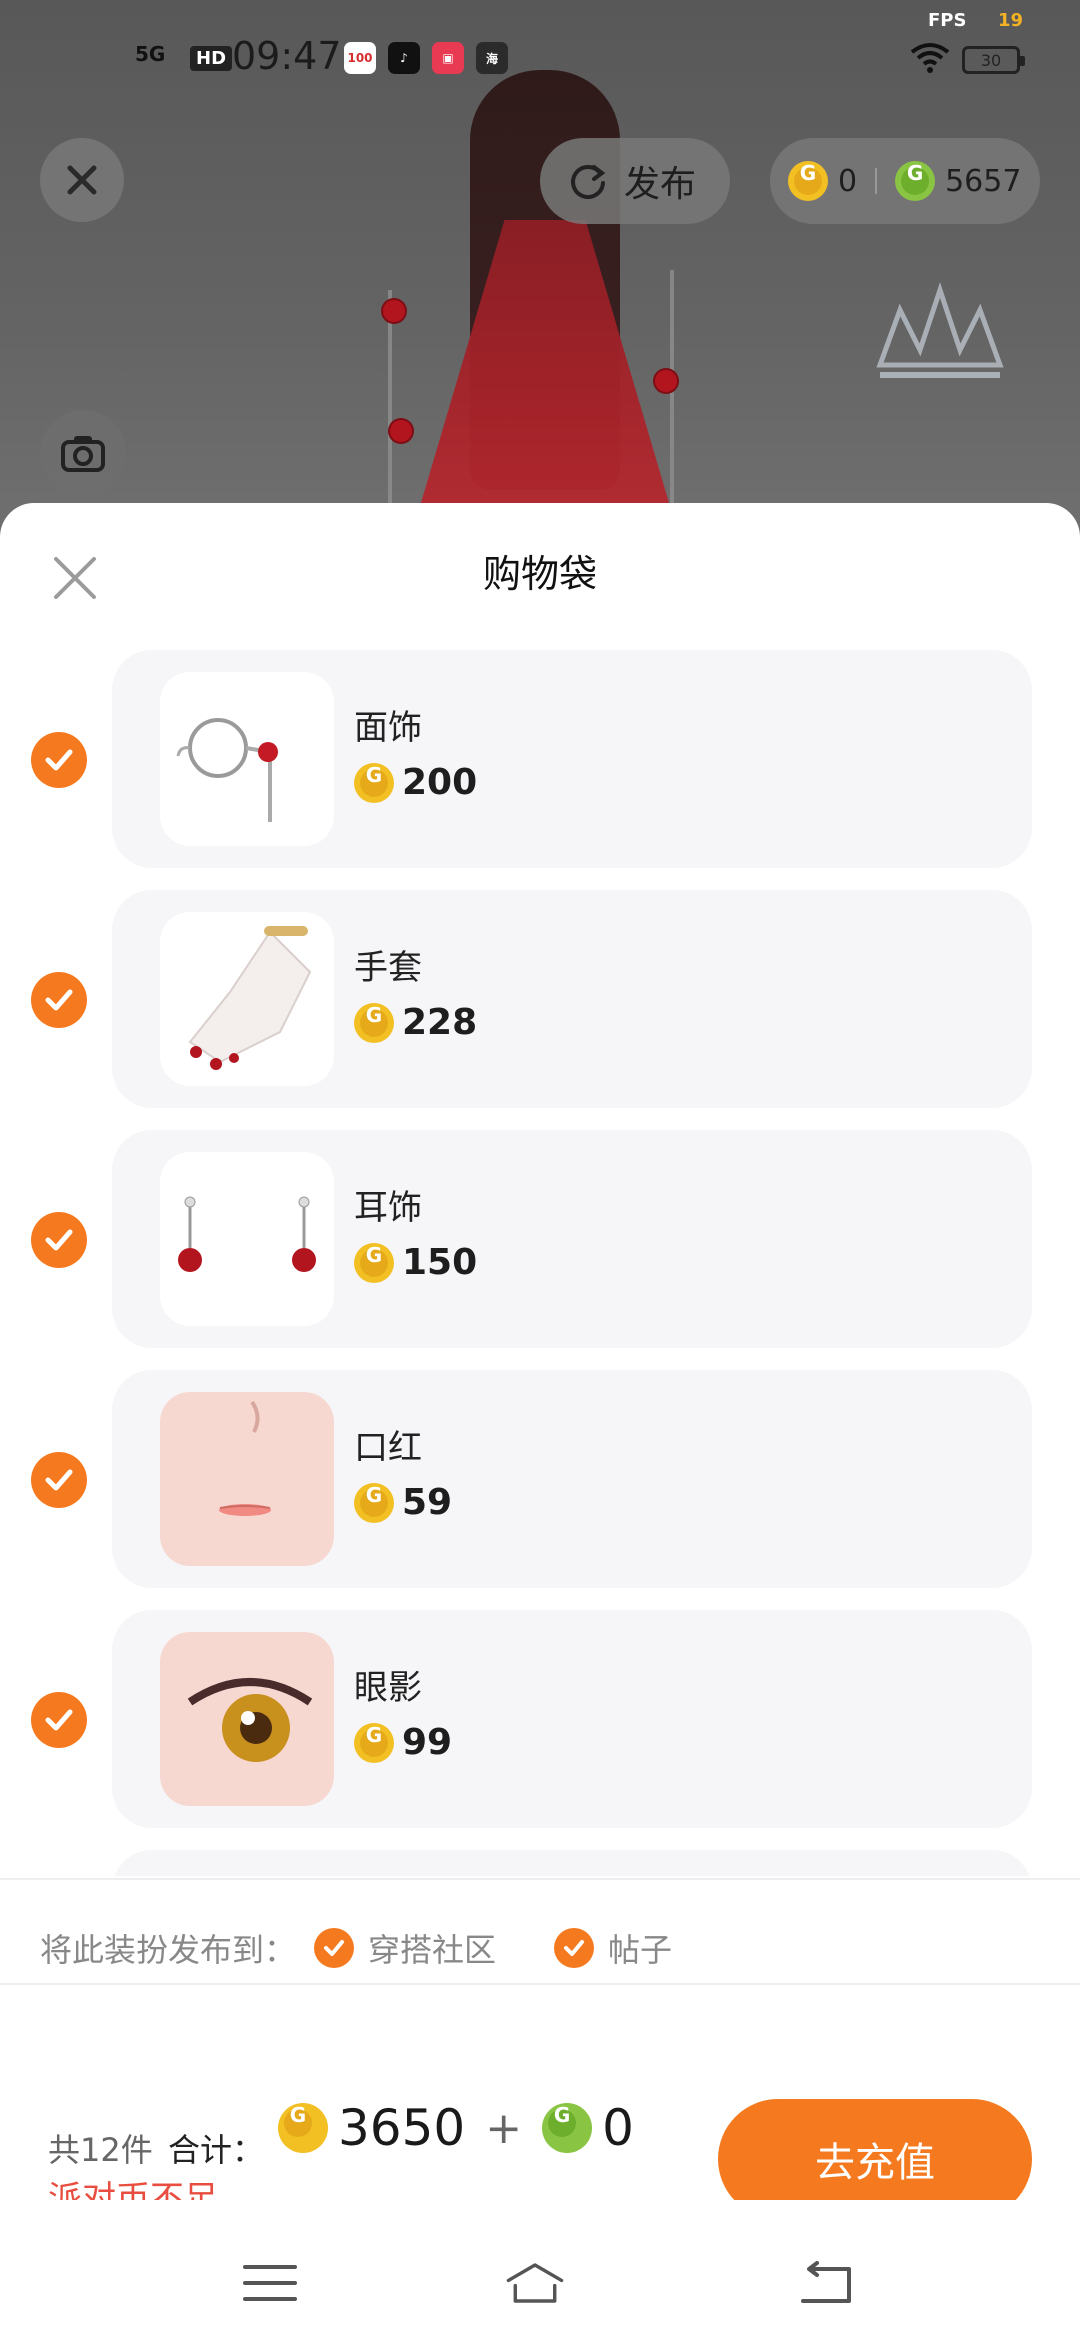  What do you see at coordinates (983, 181) in the screenshot?
I see `green-balance: 5657` at bounding box center [983, 181].